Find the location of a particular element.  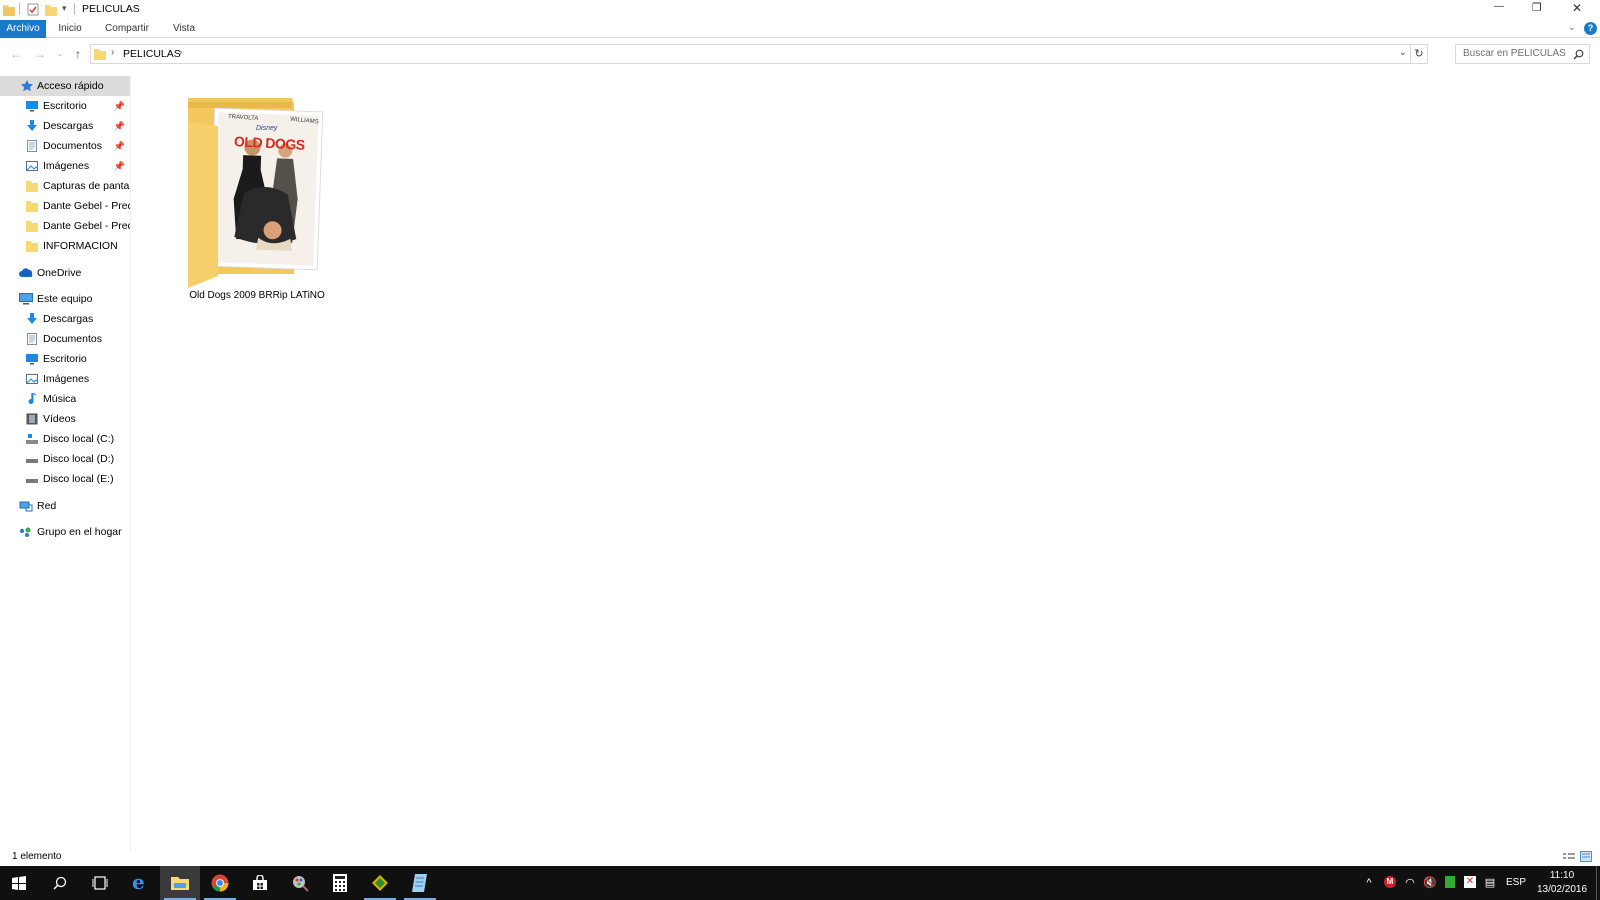

language-indicator: ESP is located at coordinates (1516, 883).